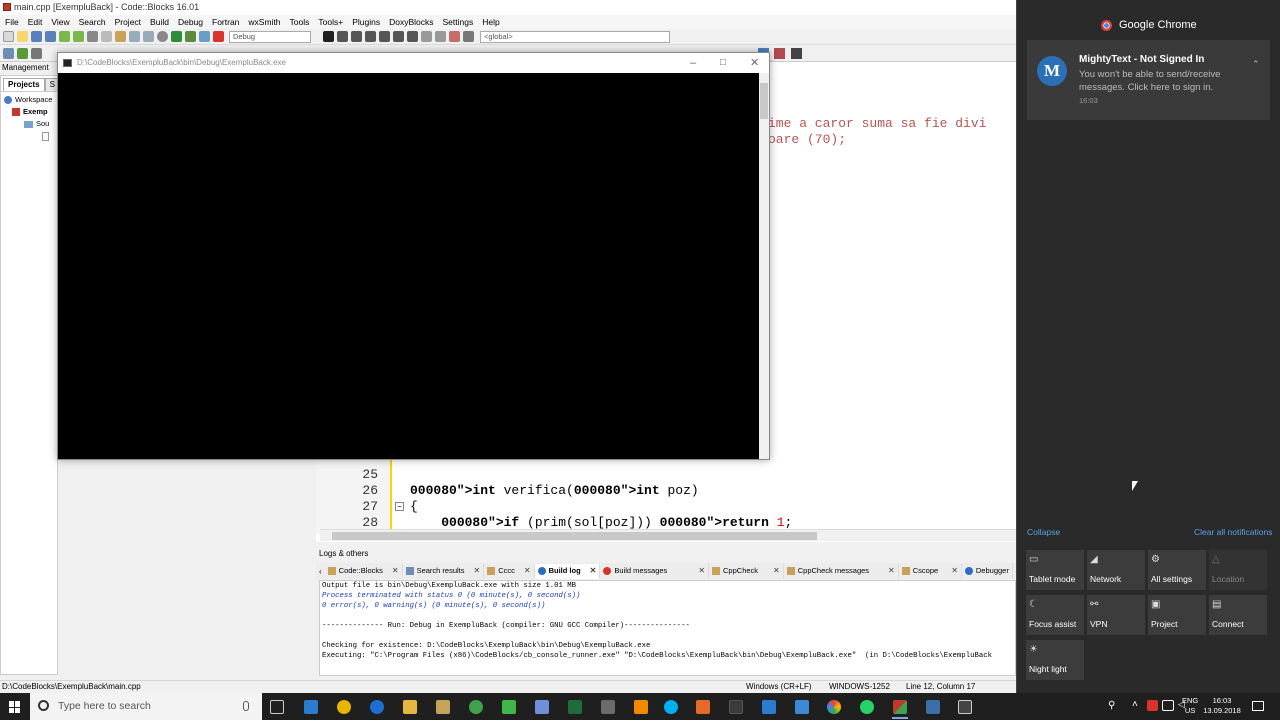  Describe the element at coordinates (30, 124) in the screenshot. I see `tree-sources: Sou` at that location.